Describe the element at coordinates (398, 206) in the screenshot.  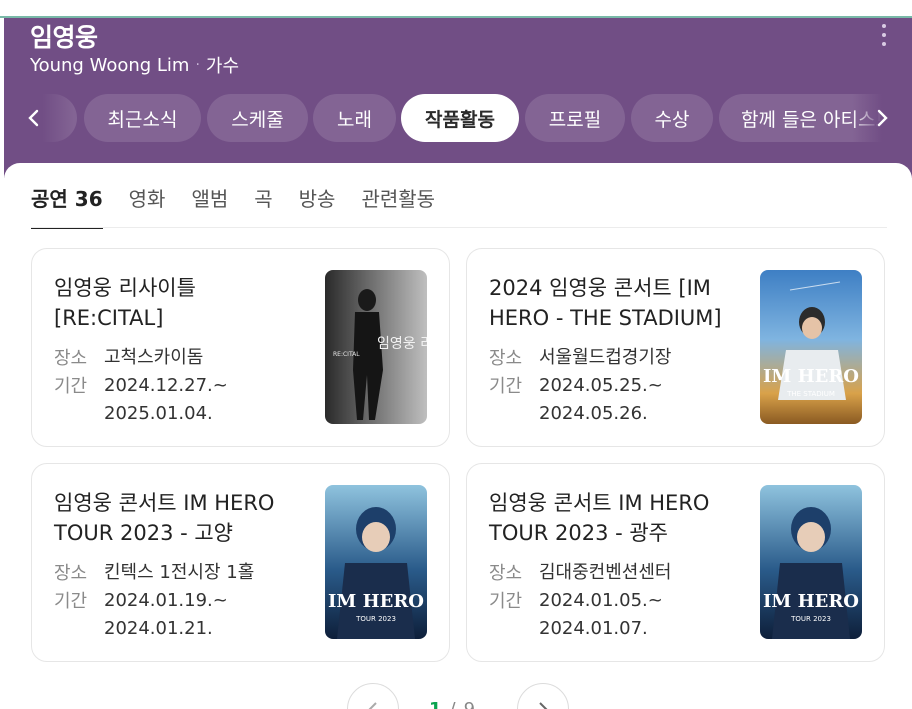
I see `tab-related-activities: 관련활동` at that location.